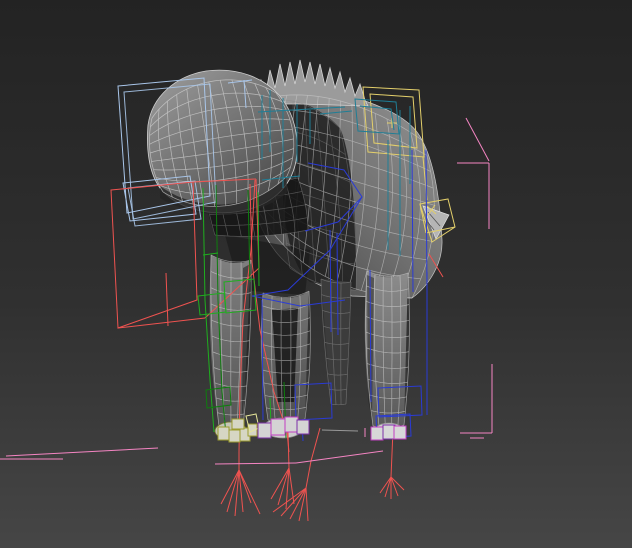  Describe the element at coordinates (264, 430) in the screenshot. I see `rig-toe-helpers-magenta-c-toe1` at that location.